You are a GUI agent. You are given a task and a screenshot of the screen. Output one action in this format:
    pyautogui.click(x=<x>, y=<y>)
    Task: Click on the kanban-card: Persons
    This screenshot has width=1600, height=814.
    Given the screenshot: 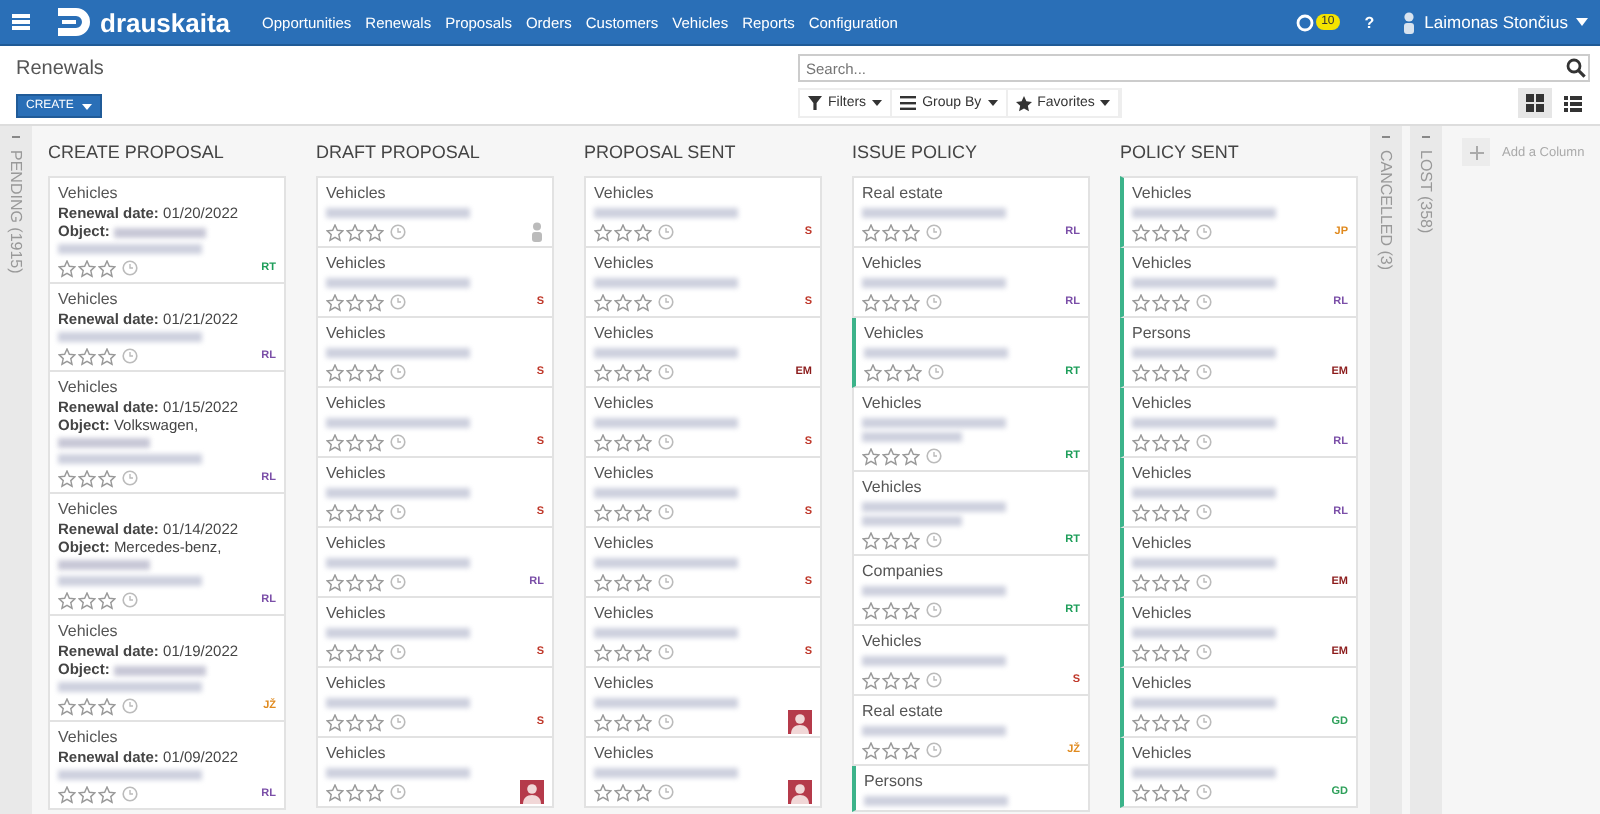 What is the action you would take?
    pyautogui.click(x=971, y=789)
    